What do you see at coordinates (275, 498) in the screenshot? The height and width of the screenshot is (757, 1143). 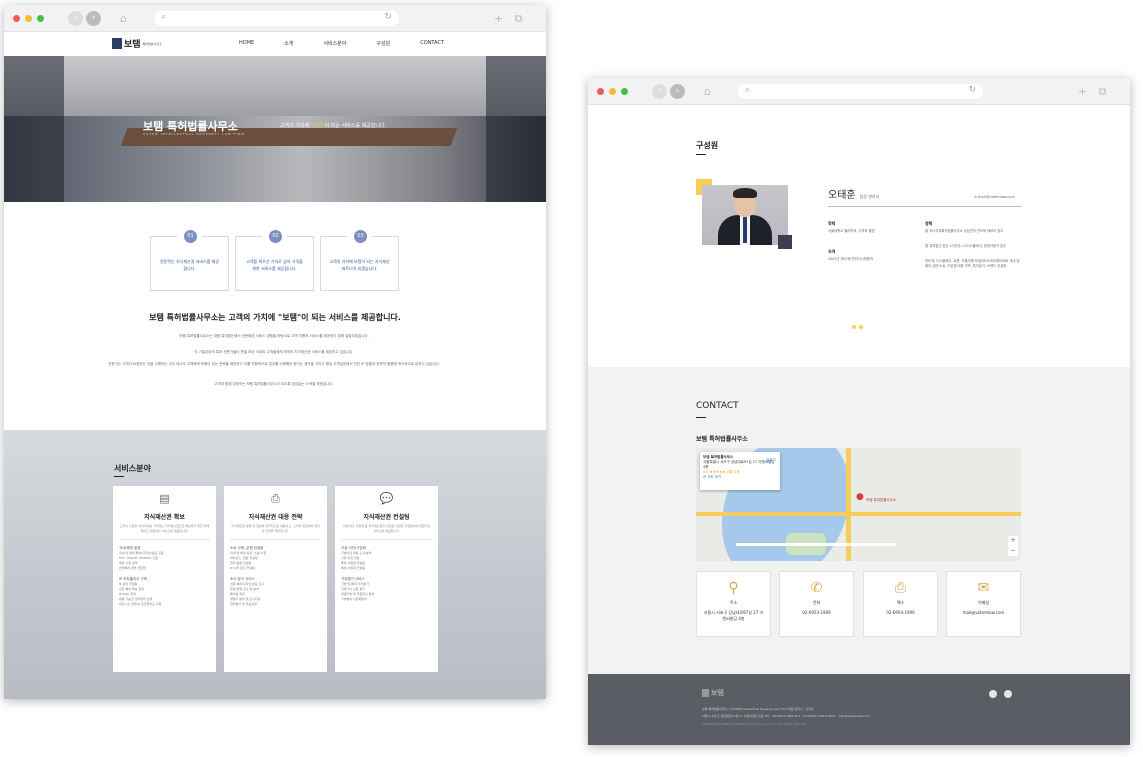 I see `strategy-icon: ⎙` at bounding box center [275, 498].